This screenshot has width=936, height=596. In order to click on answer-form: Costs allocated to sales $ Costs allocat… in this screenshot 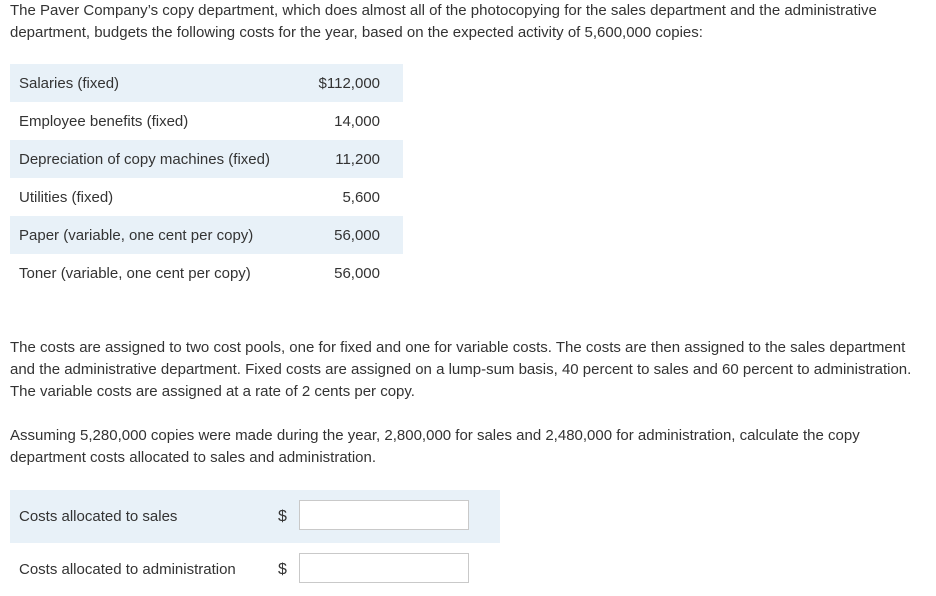, I will do `click(255, 543)`.